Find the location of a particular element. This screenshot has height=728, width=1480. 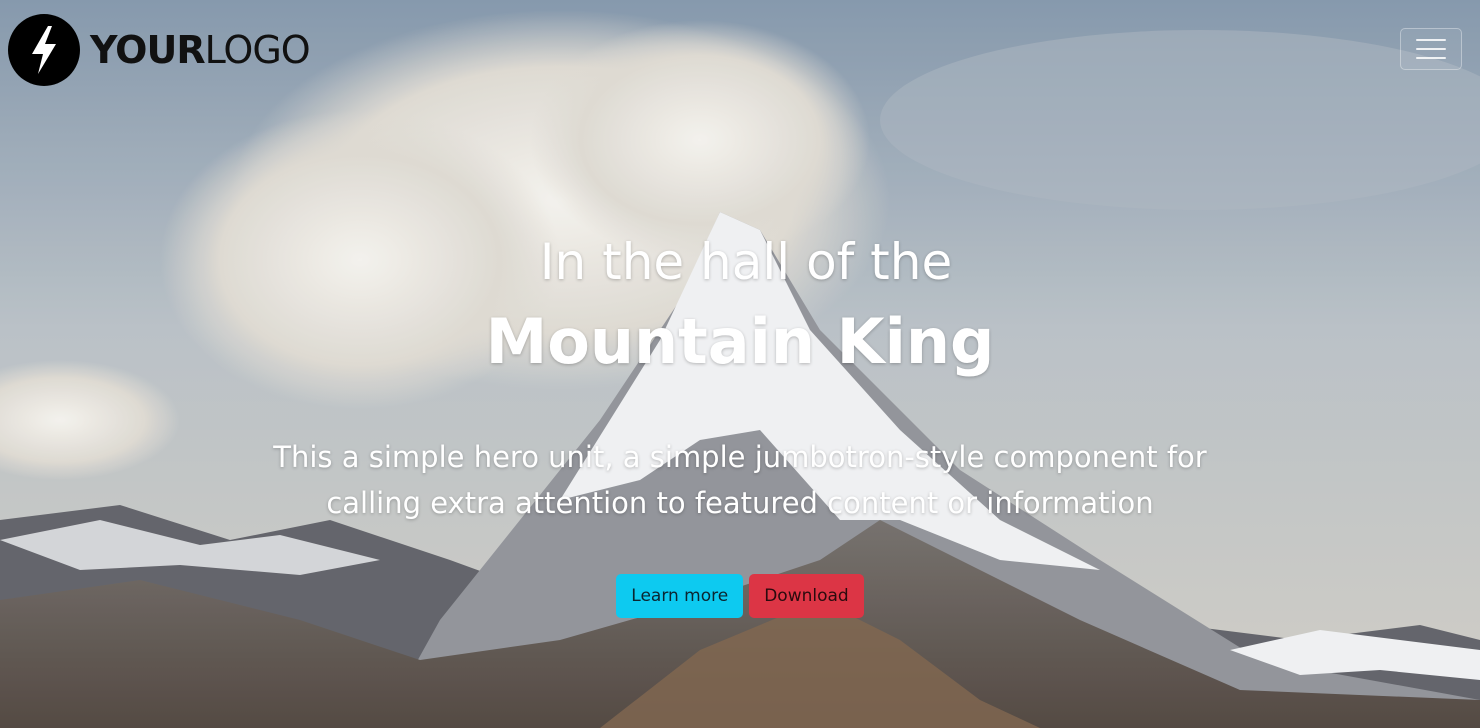

hero-kicker: In the hall of the is located at coordinates (746, 262).